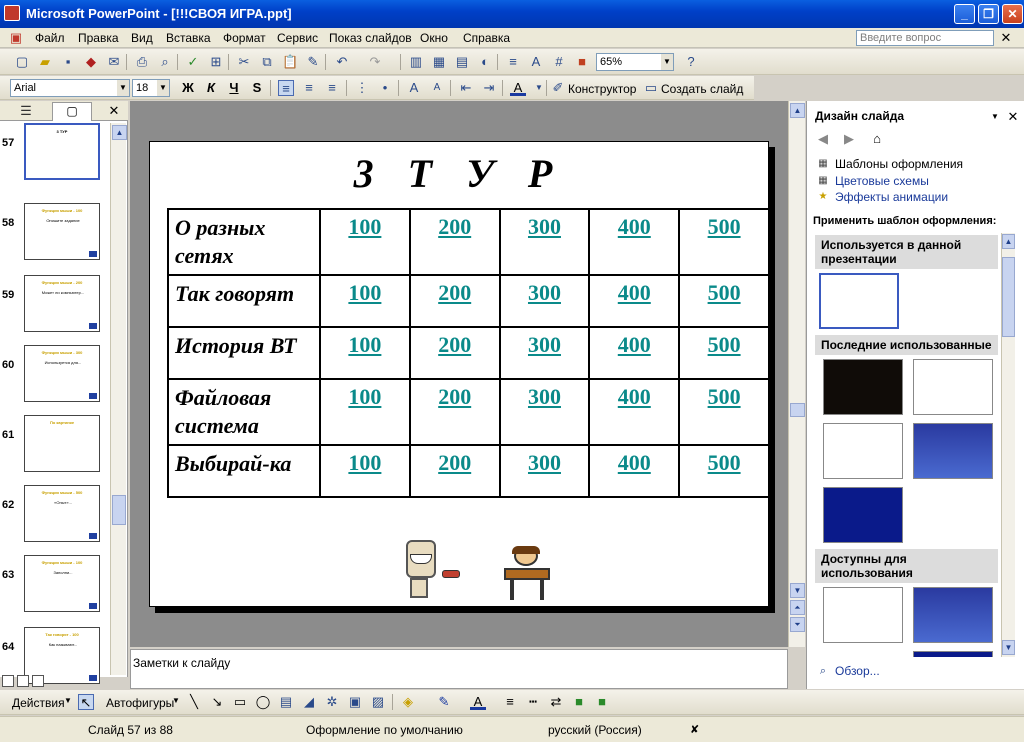 This screenshot has width=1024, height=742. I want to click on format-painter-icon: ✎, so click(313, 62).